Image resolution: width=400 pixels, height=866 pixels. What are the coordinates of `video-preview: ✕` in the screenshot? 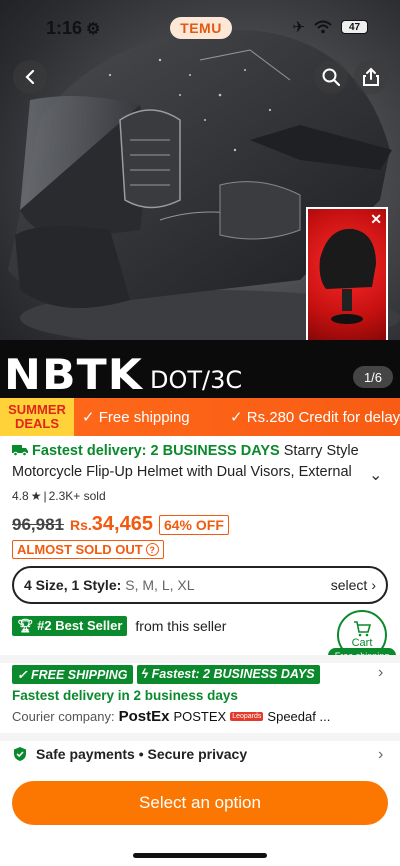 It's located at (347, 278).